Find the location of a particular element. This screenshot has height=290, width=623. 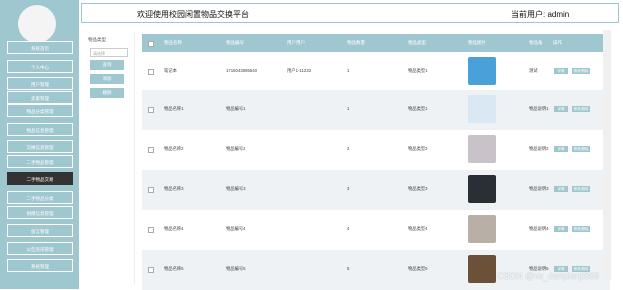

cell-qty: 5 is located at coordinates (348, 268).